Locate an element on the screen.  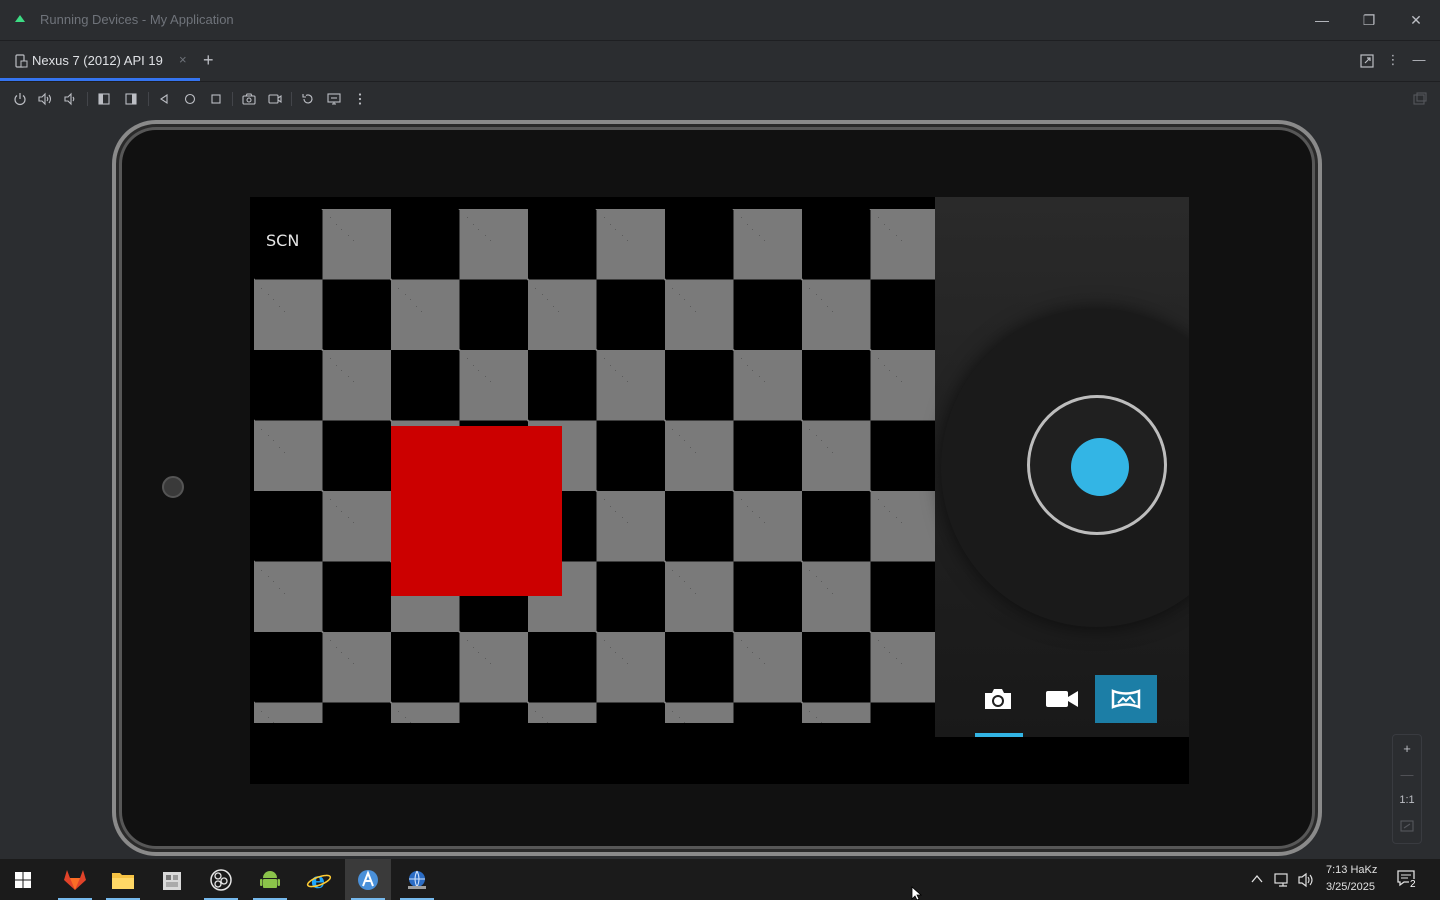
obs-icon is located at coordinates (221, 879).